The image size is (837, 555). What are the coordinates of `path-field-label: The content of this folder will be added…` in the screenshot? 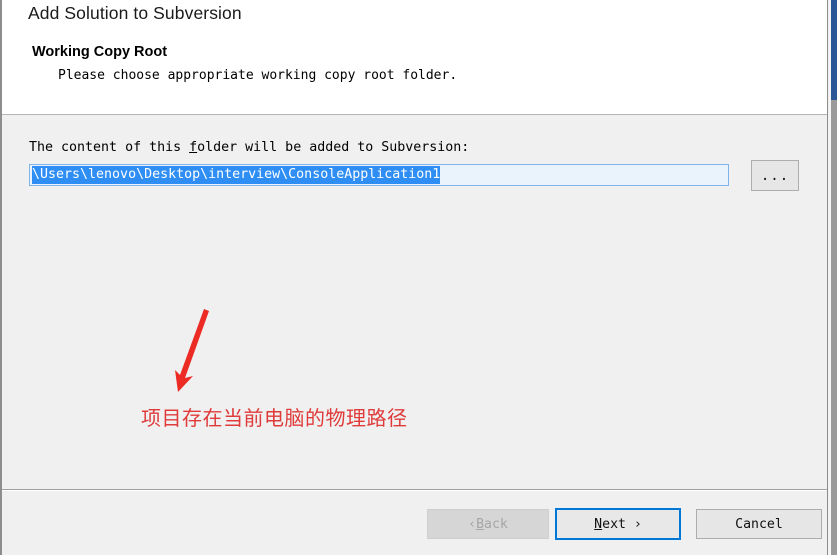 It's located at (249, 147).